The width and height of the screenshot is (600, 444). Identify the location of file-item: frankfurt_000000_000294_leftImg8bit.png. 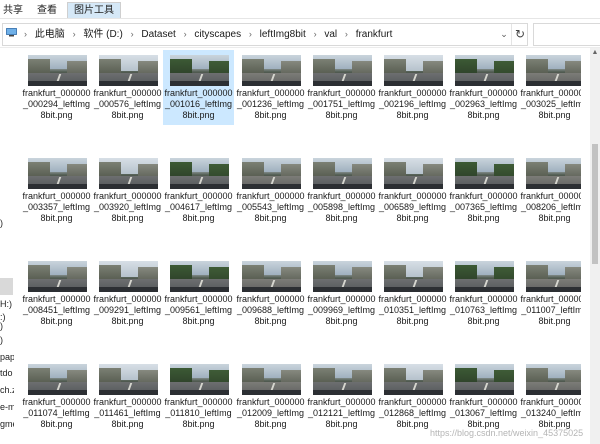
(56, 87).